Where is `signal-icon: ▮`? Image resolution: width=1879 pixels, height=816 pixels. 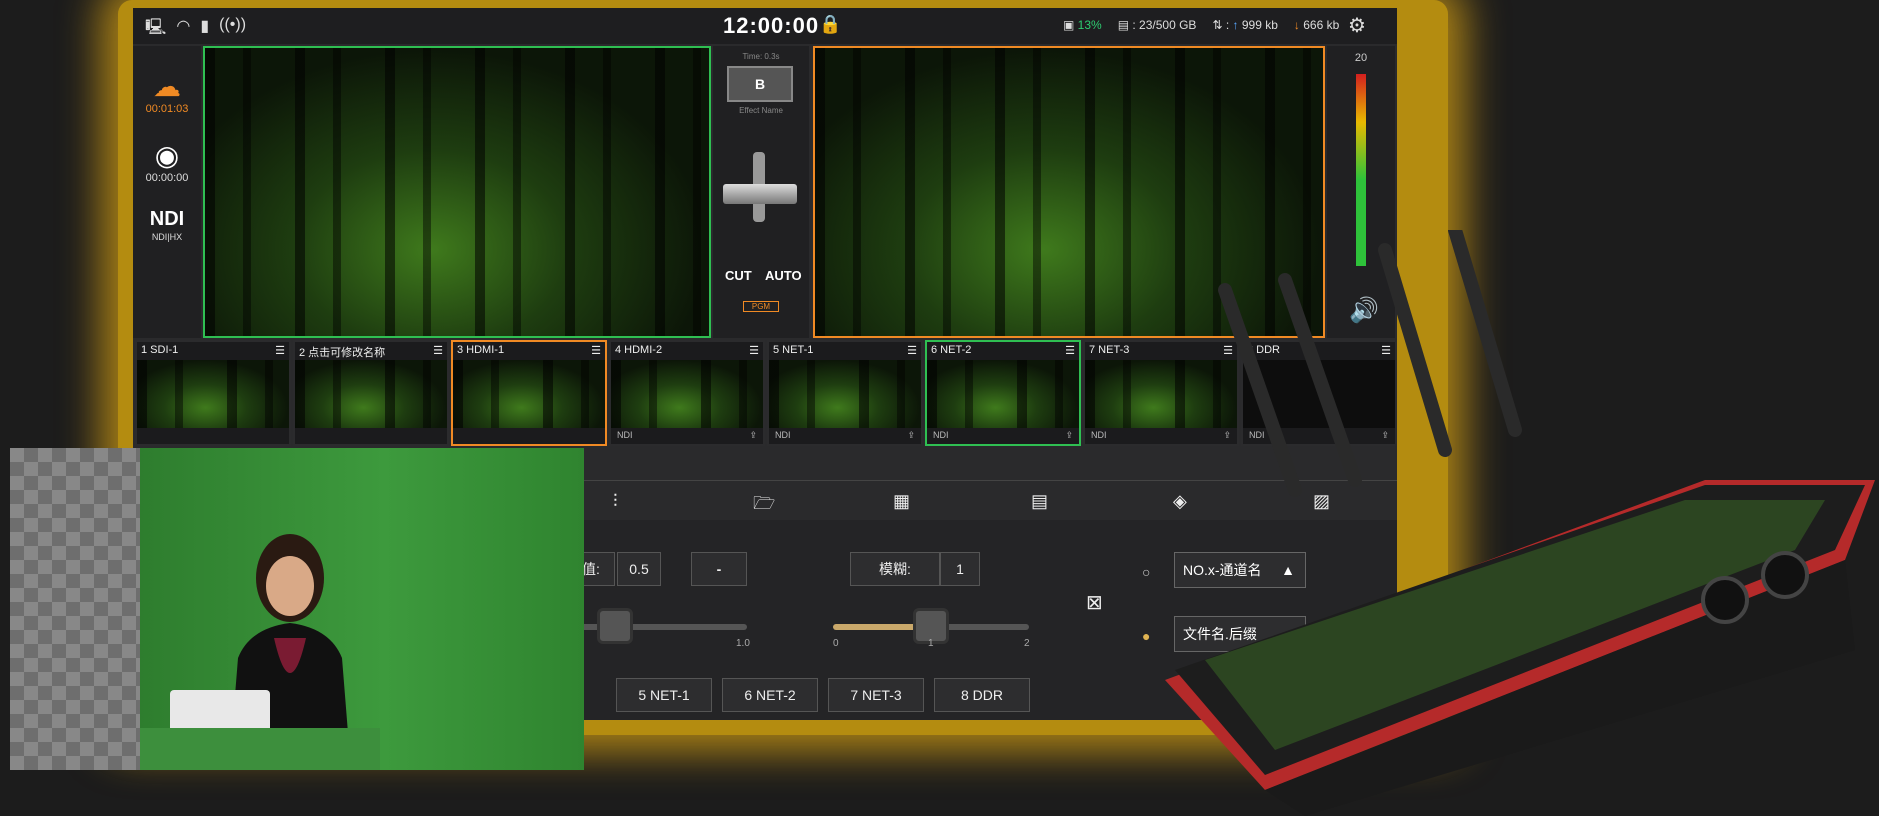
signal-icon: ▮ is located at coordinates (205, 26).